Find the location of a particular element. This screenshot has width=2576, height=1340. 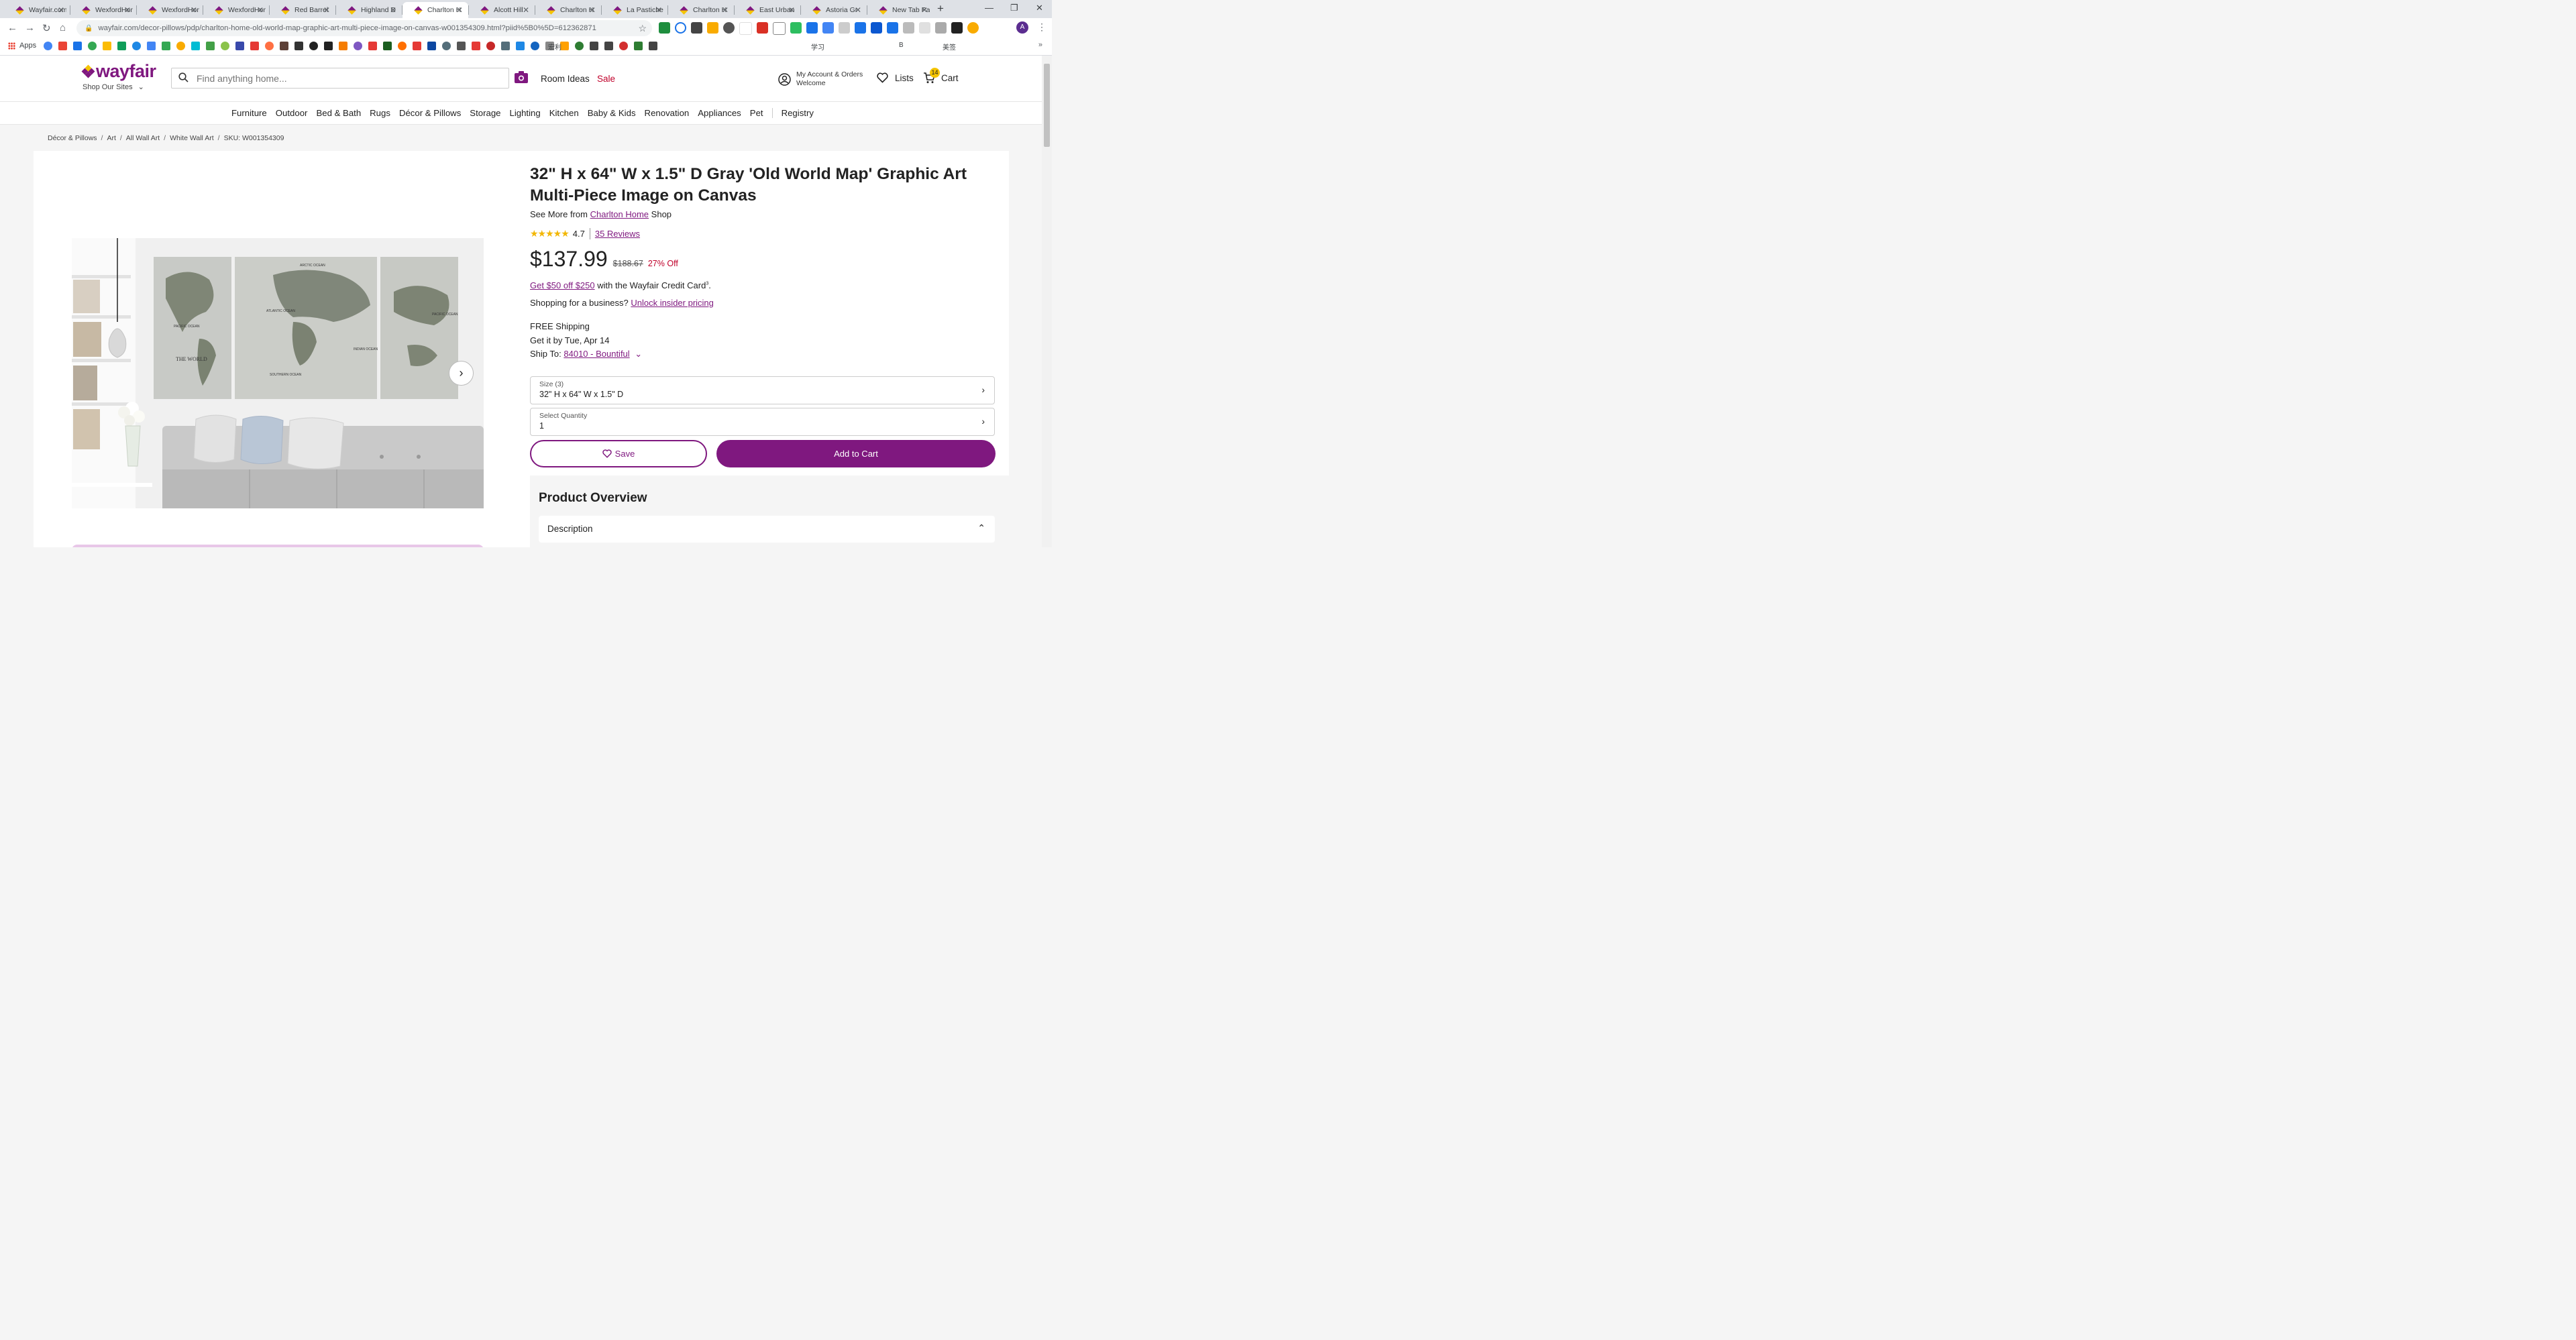

quantity-selector: Select Quantity 1 › is located at coordinates (762, 422).